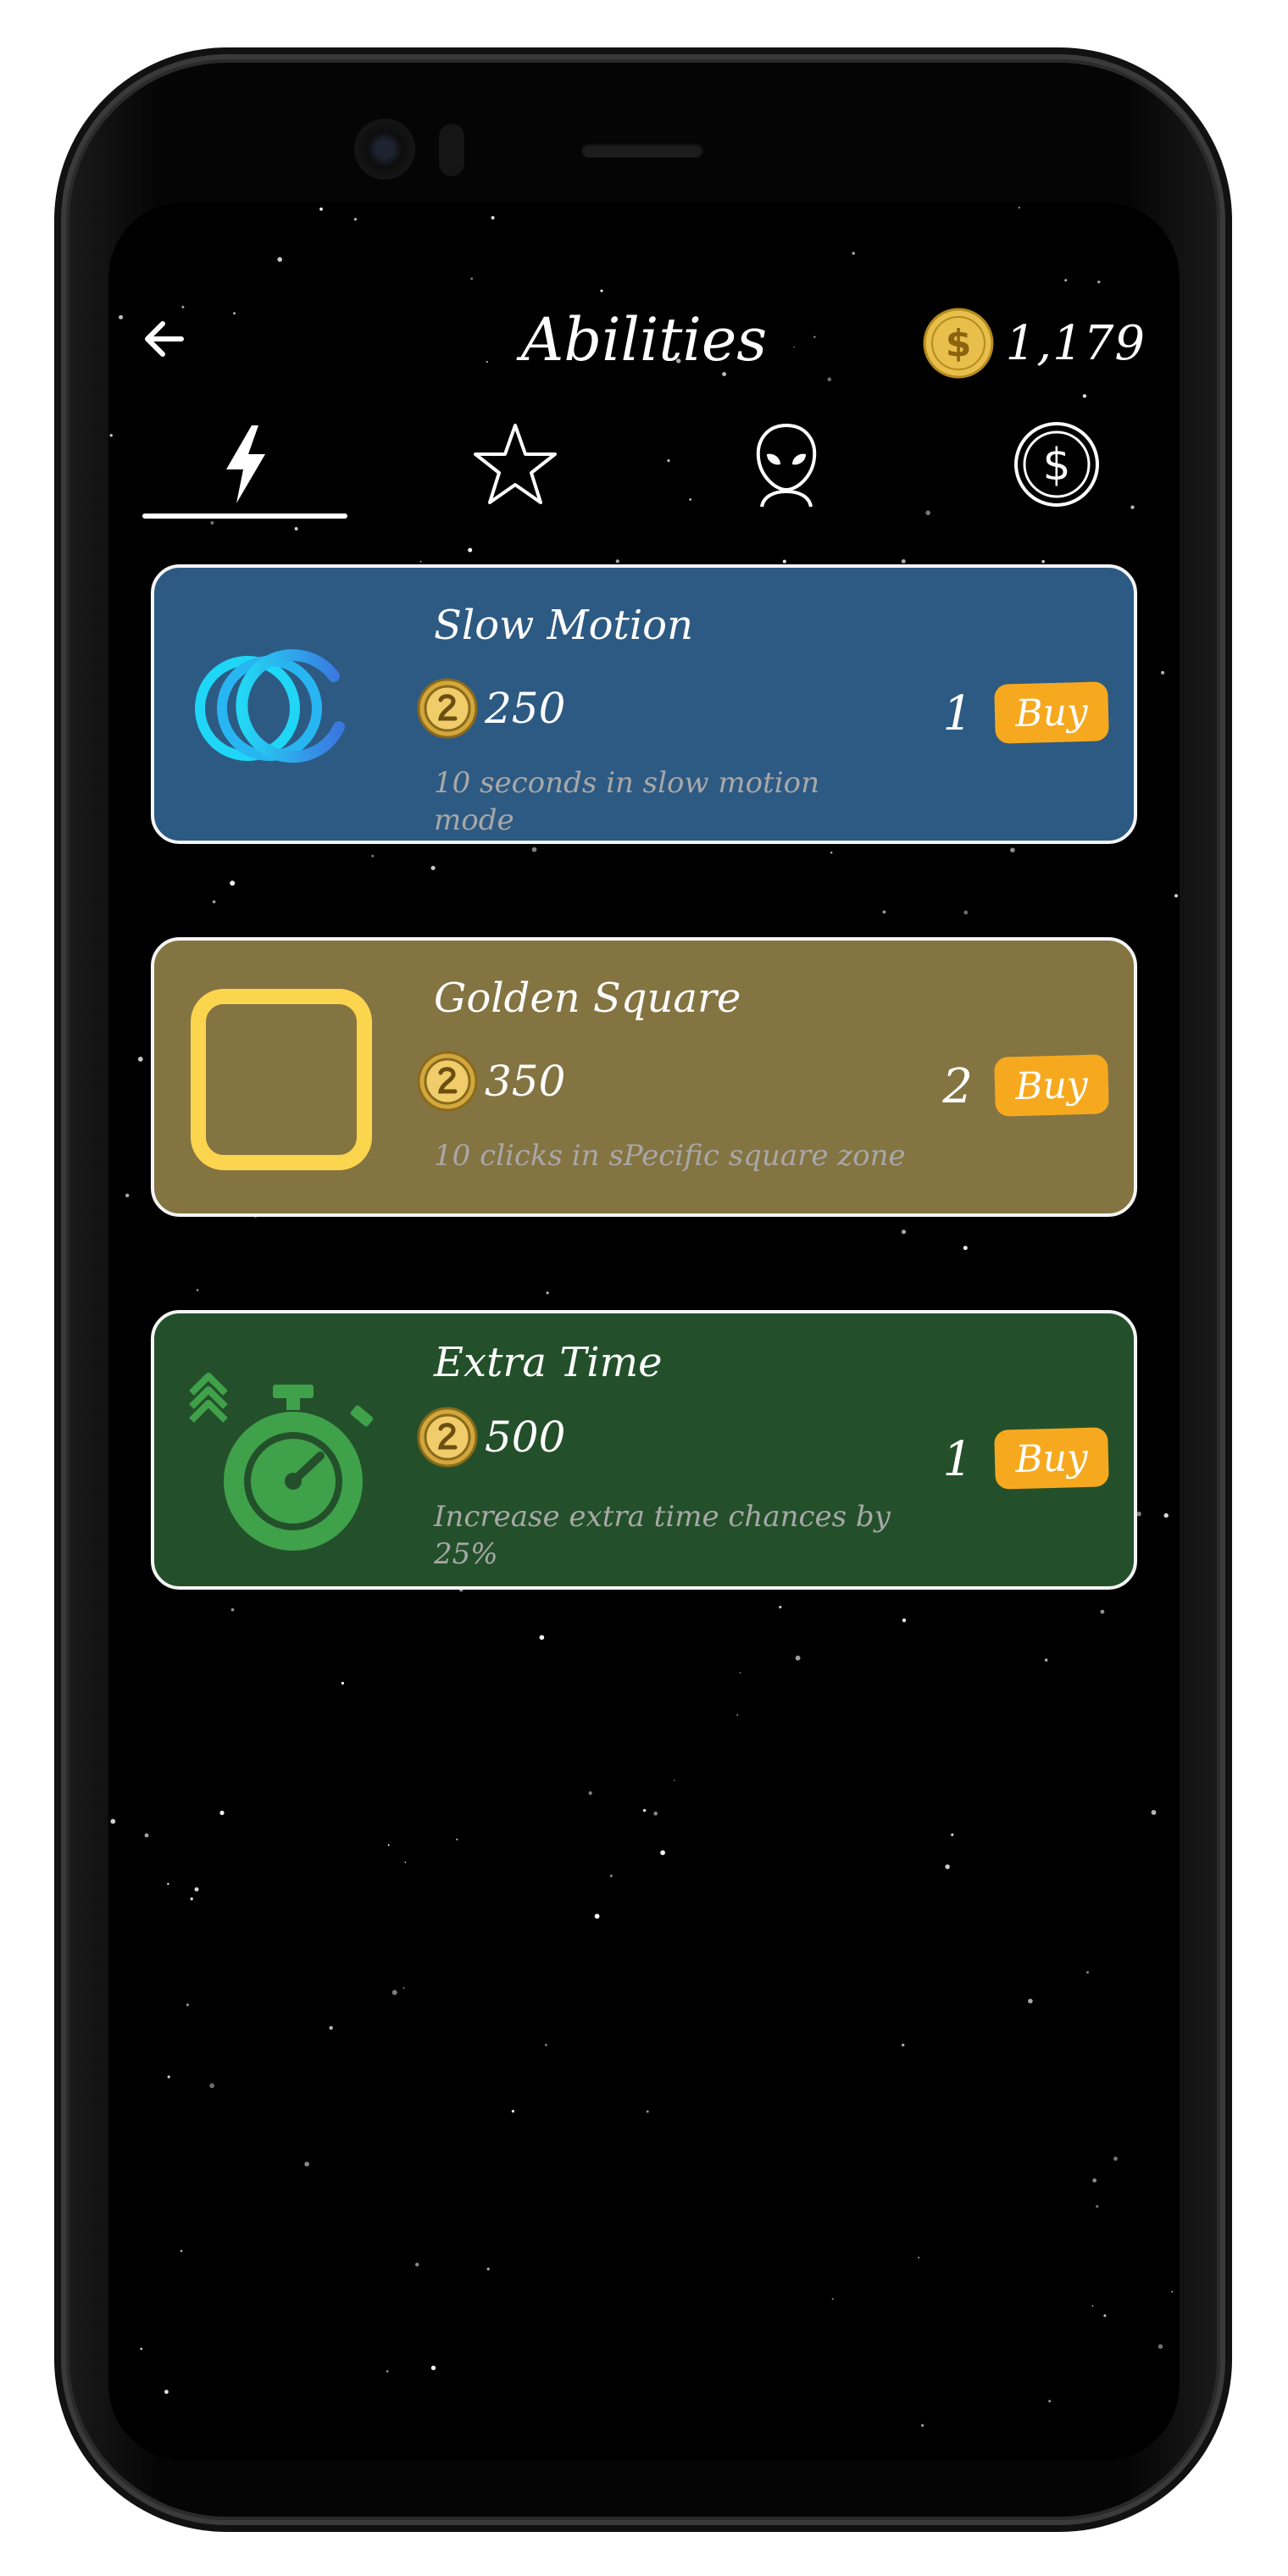 This screenshot has width=1288, height=2576. I want to click on ability-price: 350, so click(491, 1081).